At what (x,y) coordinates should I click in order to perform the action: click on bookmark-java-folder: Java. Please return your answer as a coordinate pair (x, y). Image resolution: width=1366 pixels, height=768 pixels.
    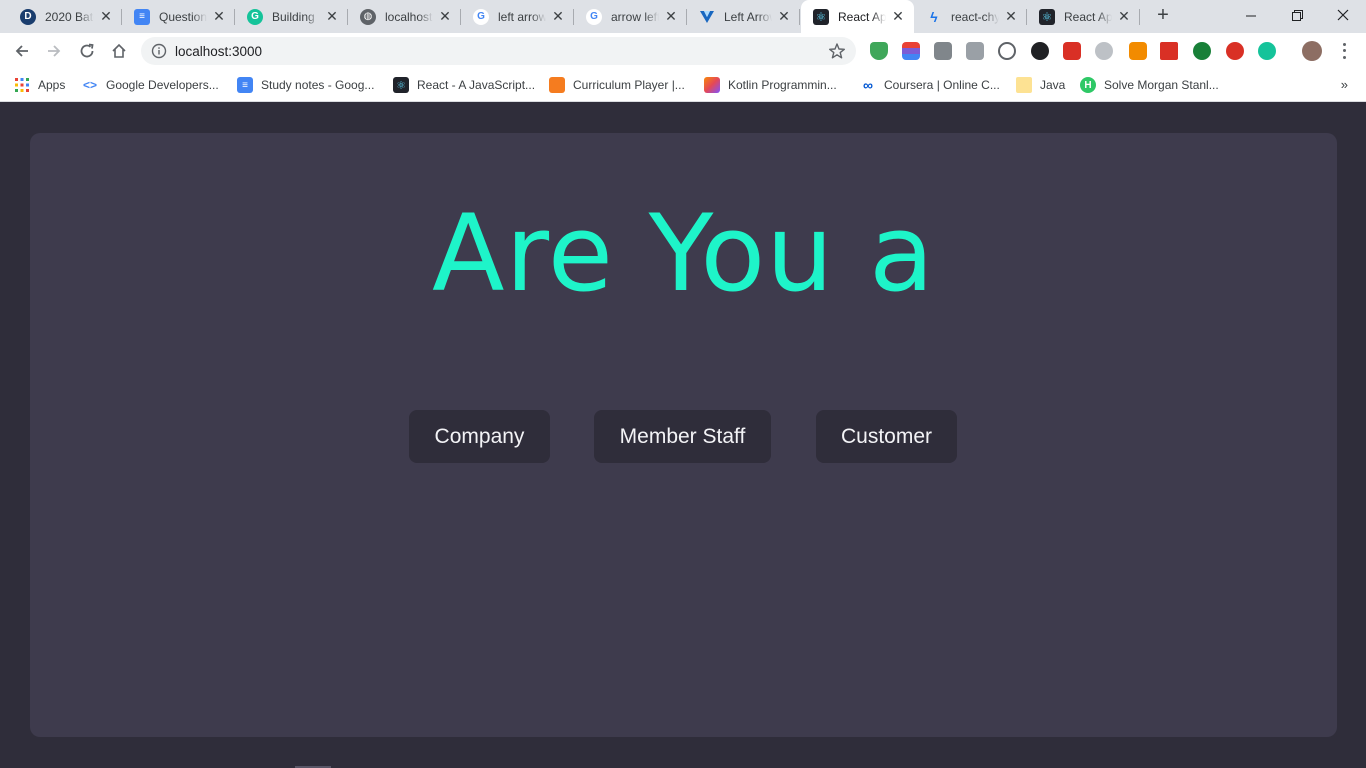
    Looking at the image, I should click on (1040, 85).